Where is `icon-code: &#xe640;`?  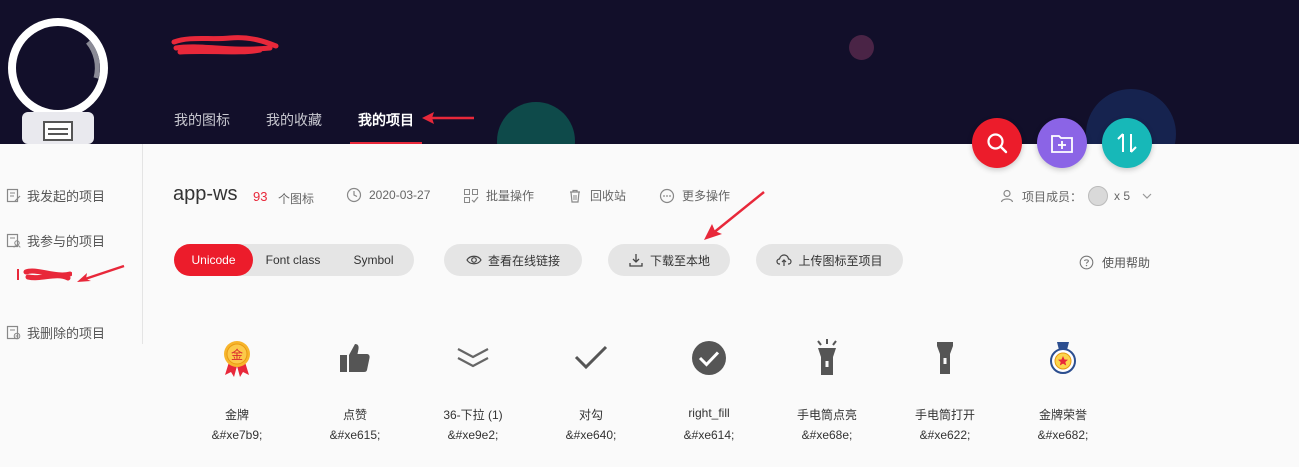 icon-code: &#xe640; is located at coordinates (591, 435).